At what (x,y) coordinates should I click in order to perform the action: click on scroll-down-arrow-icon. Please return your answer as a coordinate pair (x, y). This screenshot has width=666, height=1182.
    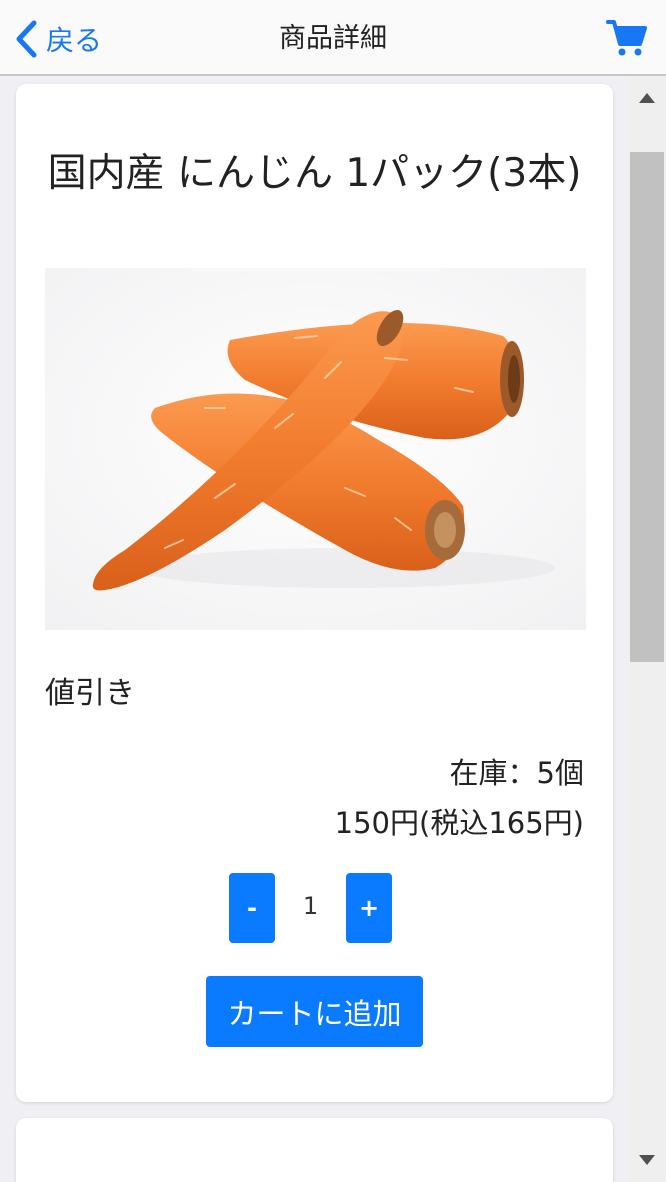
    Looking at the image, I should click on (647, 1160).